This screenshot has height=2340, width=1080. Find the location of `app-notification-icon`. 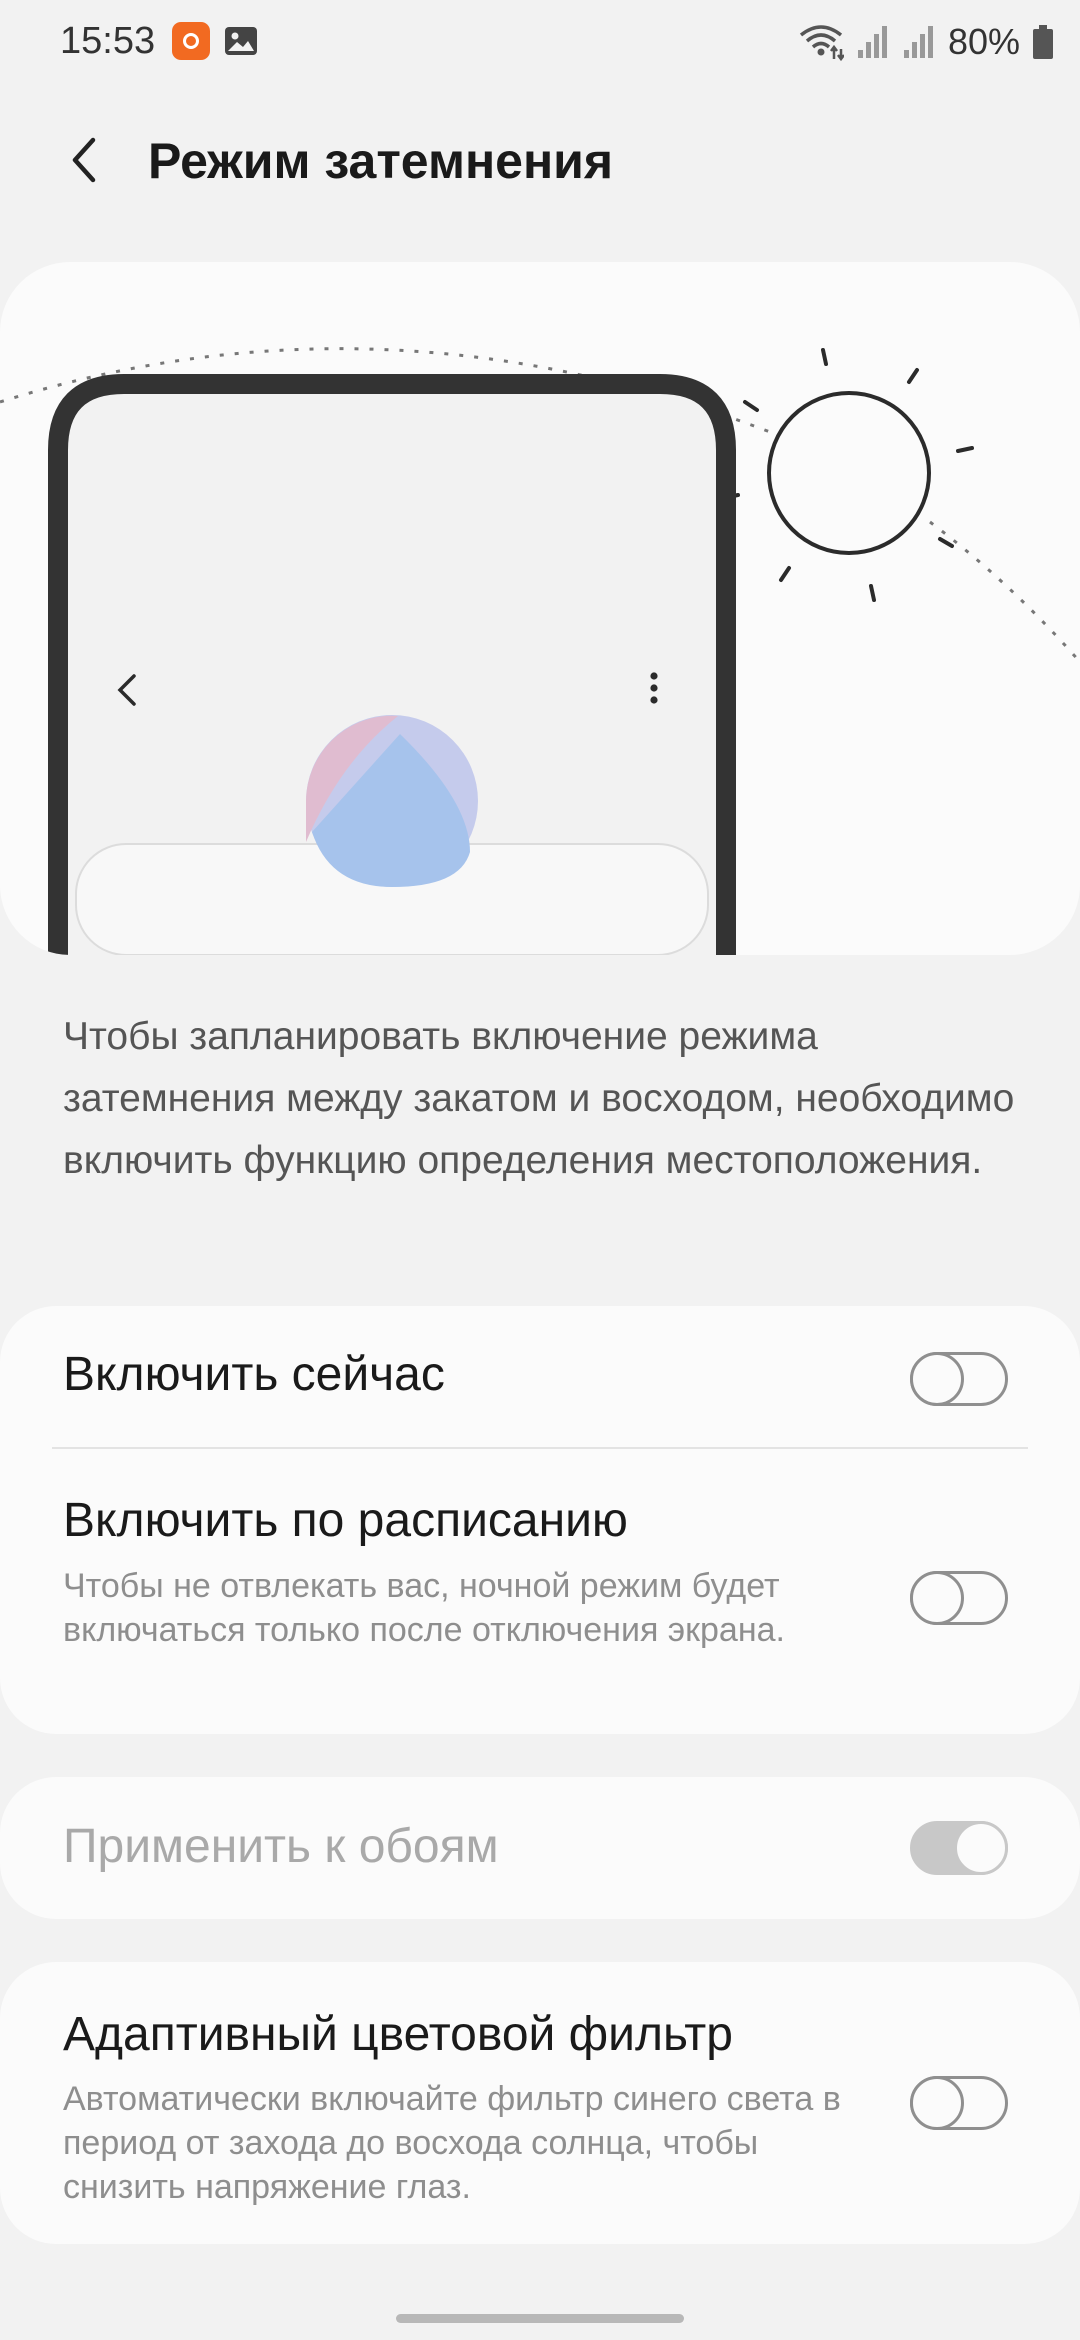

app-notification-icon is located at coordinates (191, 41).